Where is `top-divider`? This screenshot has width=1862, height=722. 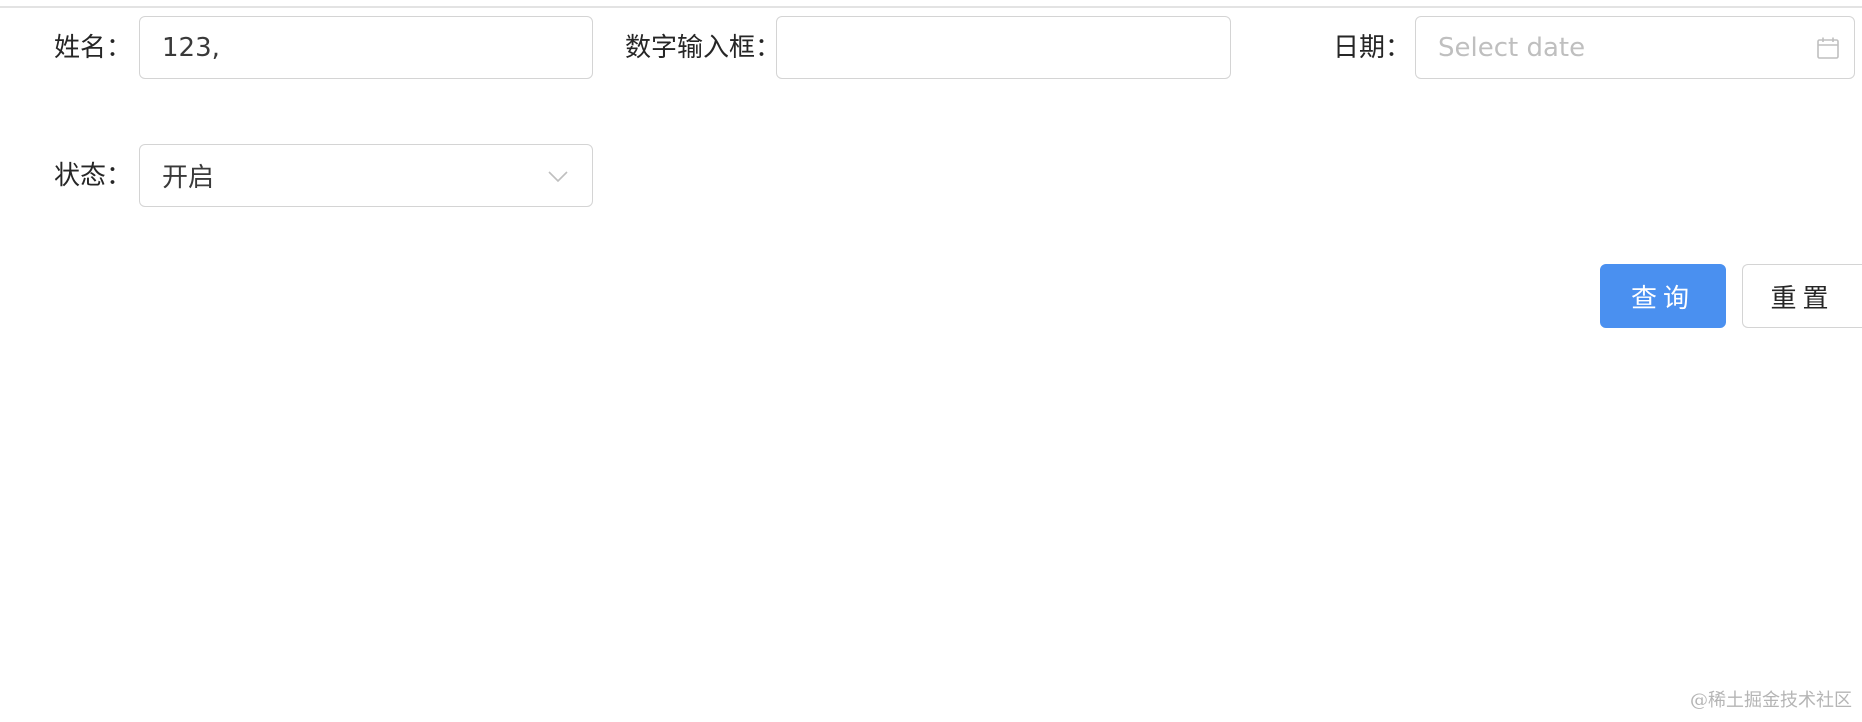
top-divider is located at coordinates (931, 7).